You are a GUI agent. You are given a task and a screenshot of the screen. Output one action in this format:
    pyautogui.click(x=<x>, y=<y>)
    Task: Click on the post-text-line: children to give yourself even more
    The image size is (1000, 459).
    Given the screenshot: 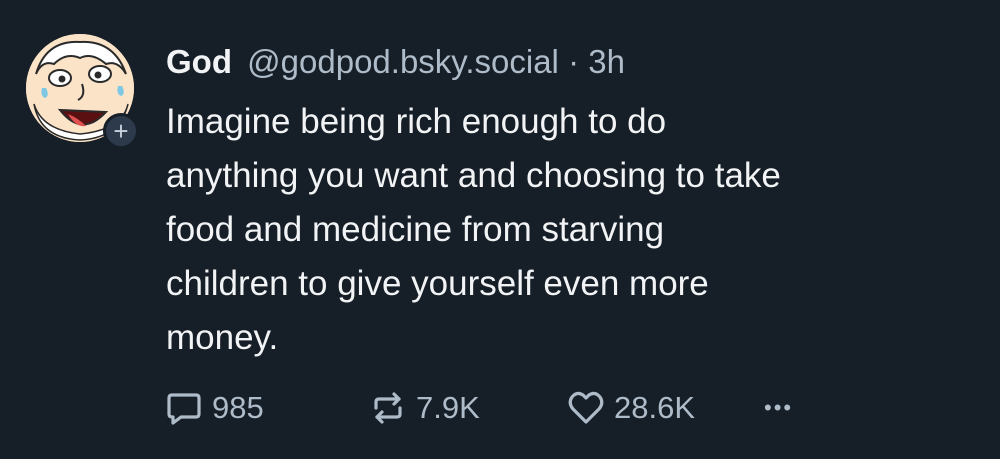 What is the action you would take?
    pyautogui.click(x=437, y=283)
    